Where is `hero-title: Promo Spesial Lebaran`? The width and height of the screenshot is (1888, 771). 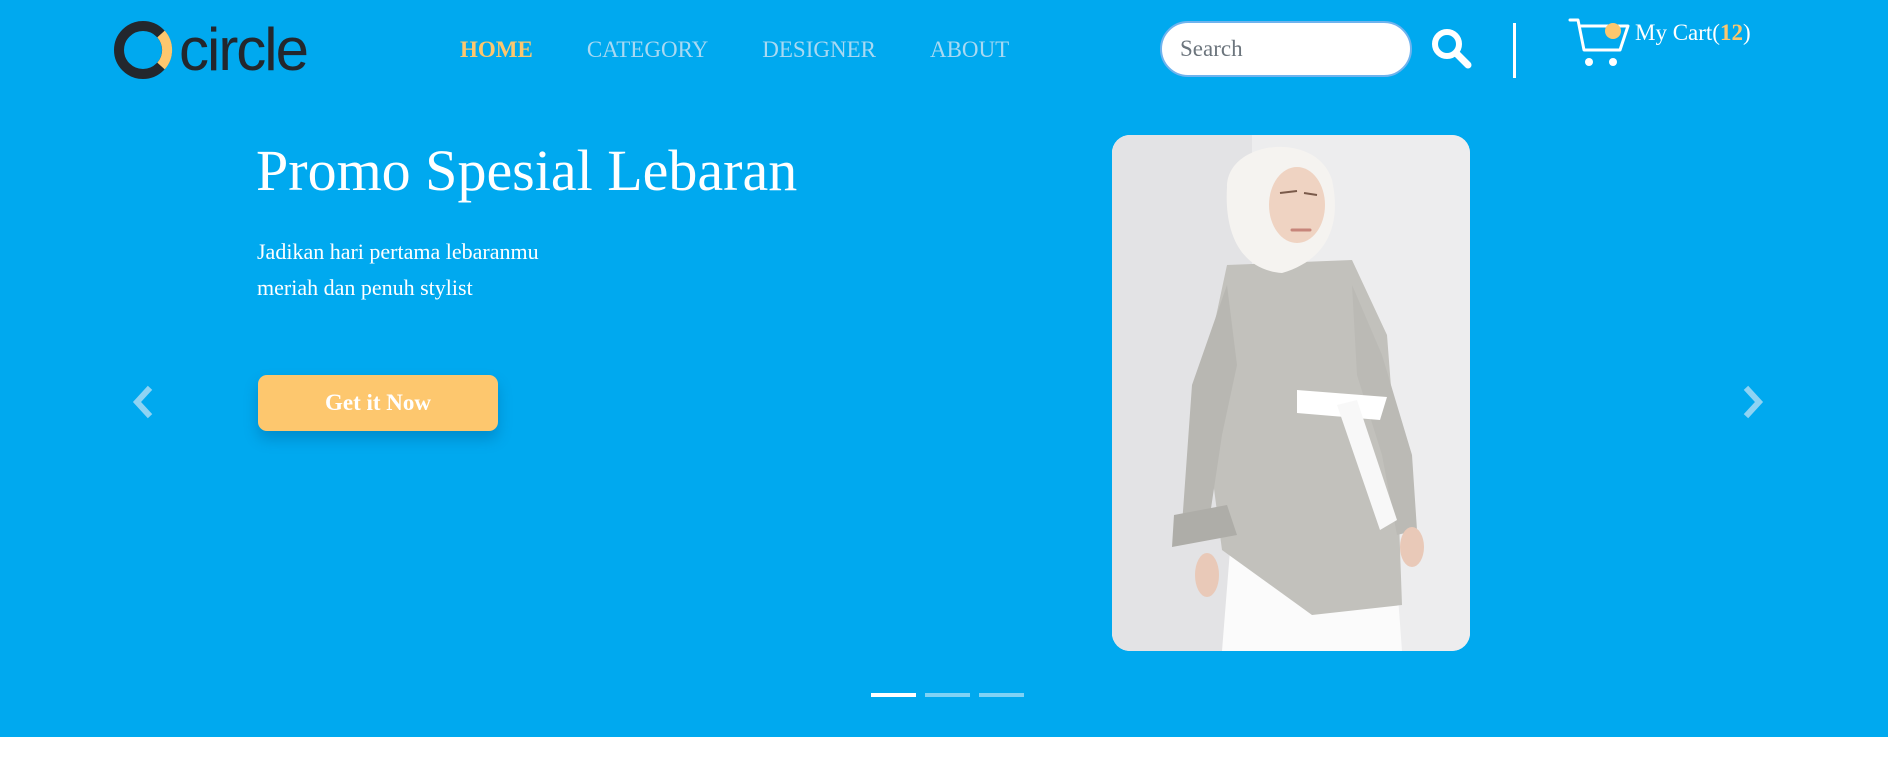 hero-title: Promo Spesial Lebaran is located at coordinates (527, 170).